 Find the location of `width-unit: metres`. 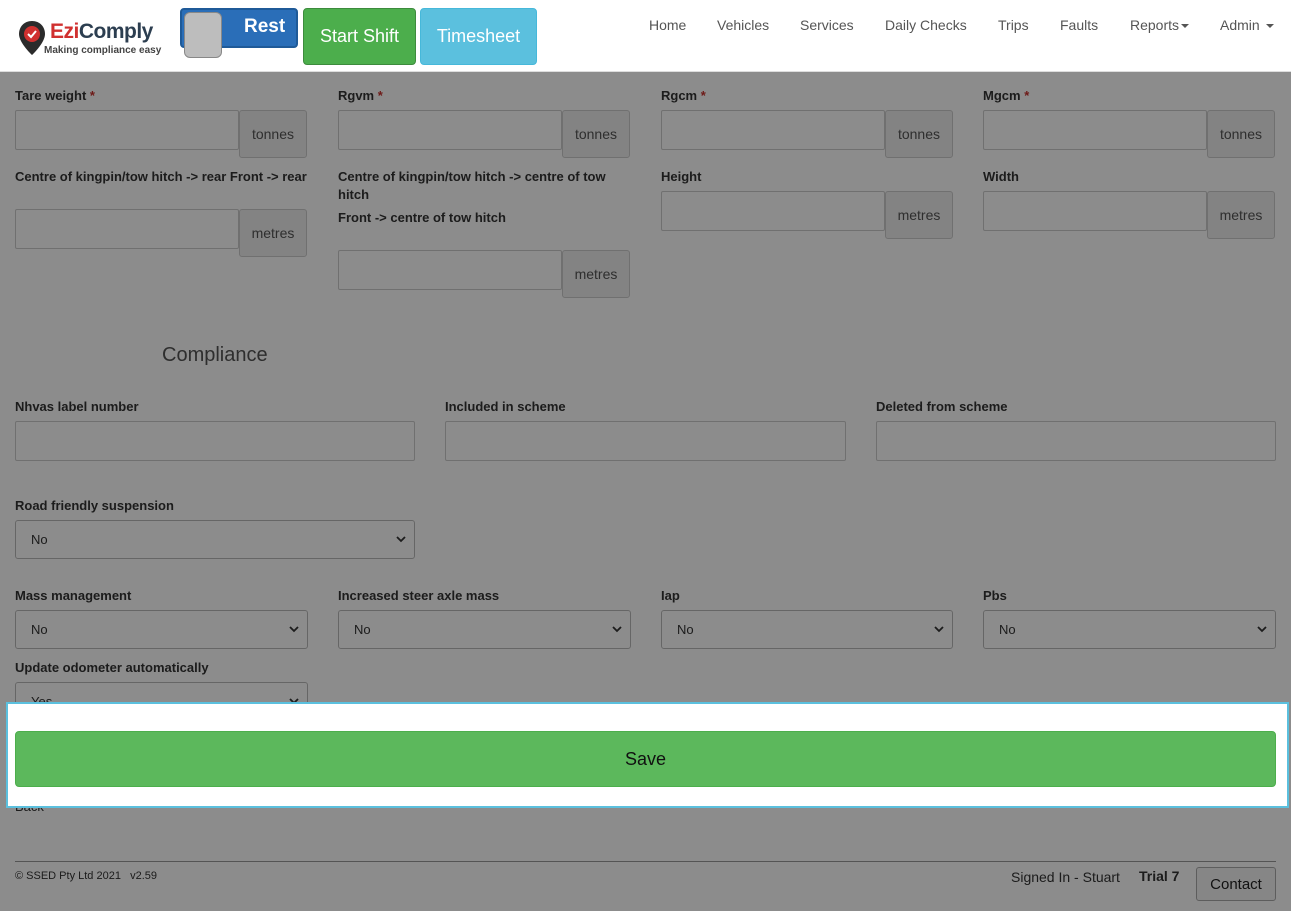

width-unit: metres is located at coordinates (1241, 215).